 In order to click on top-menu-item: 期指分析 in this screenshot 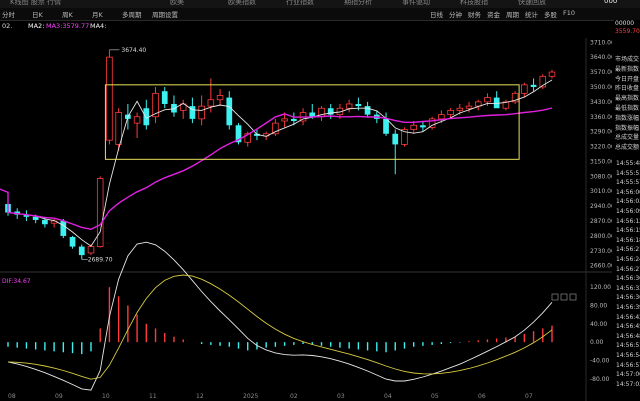, I will do `click(358, 3)`.